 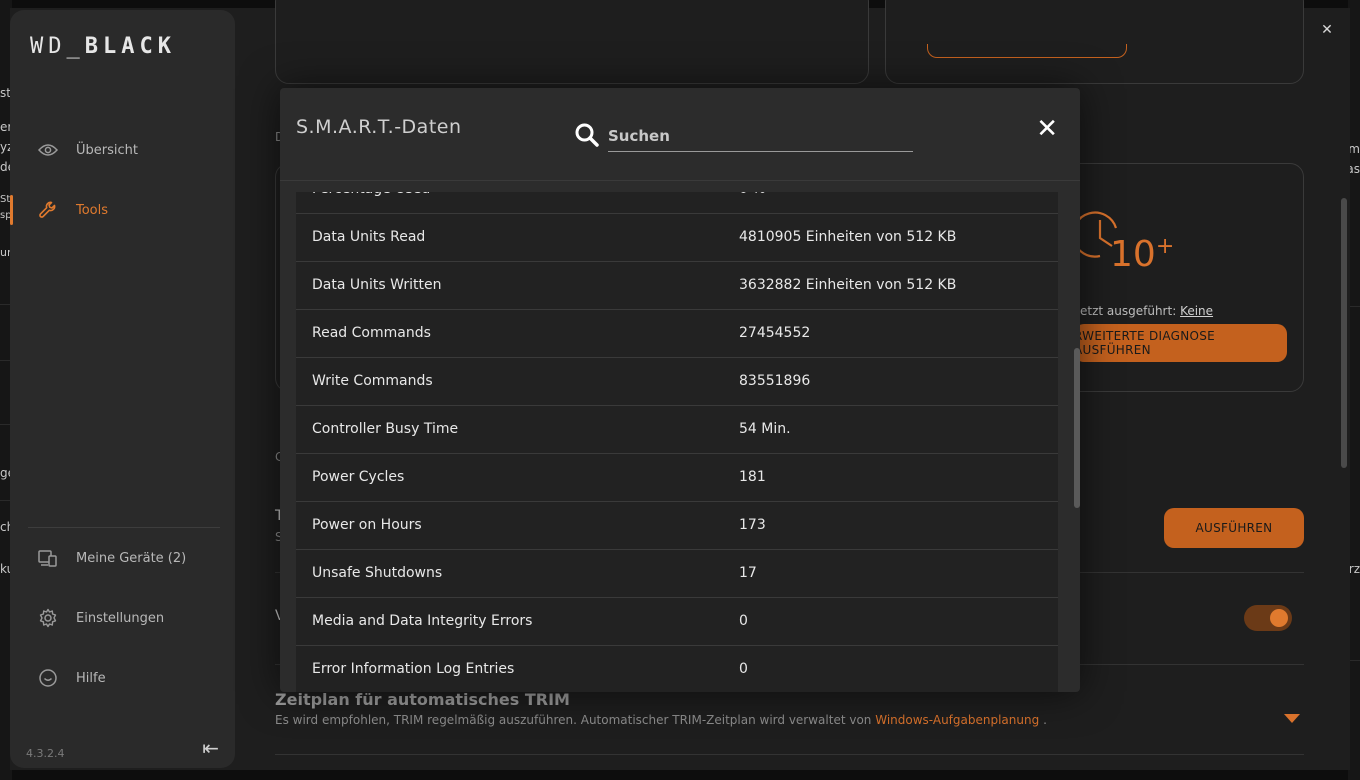 What do you see at coordinates (91, 678) in the screenshot?
I see `sidebar-item-label: Hilfe` at bounding box center [91, 678].